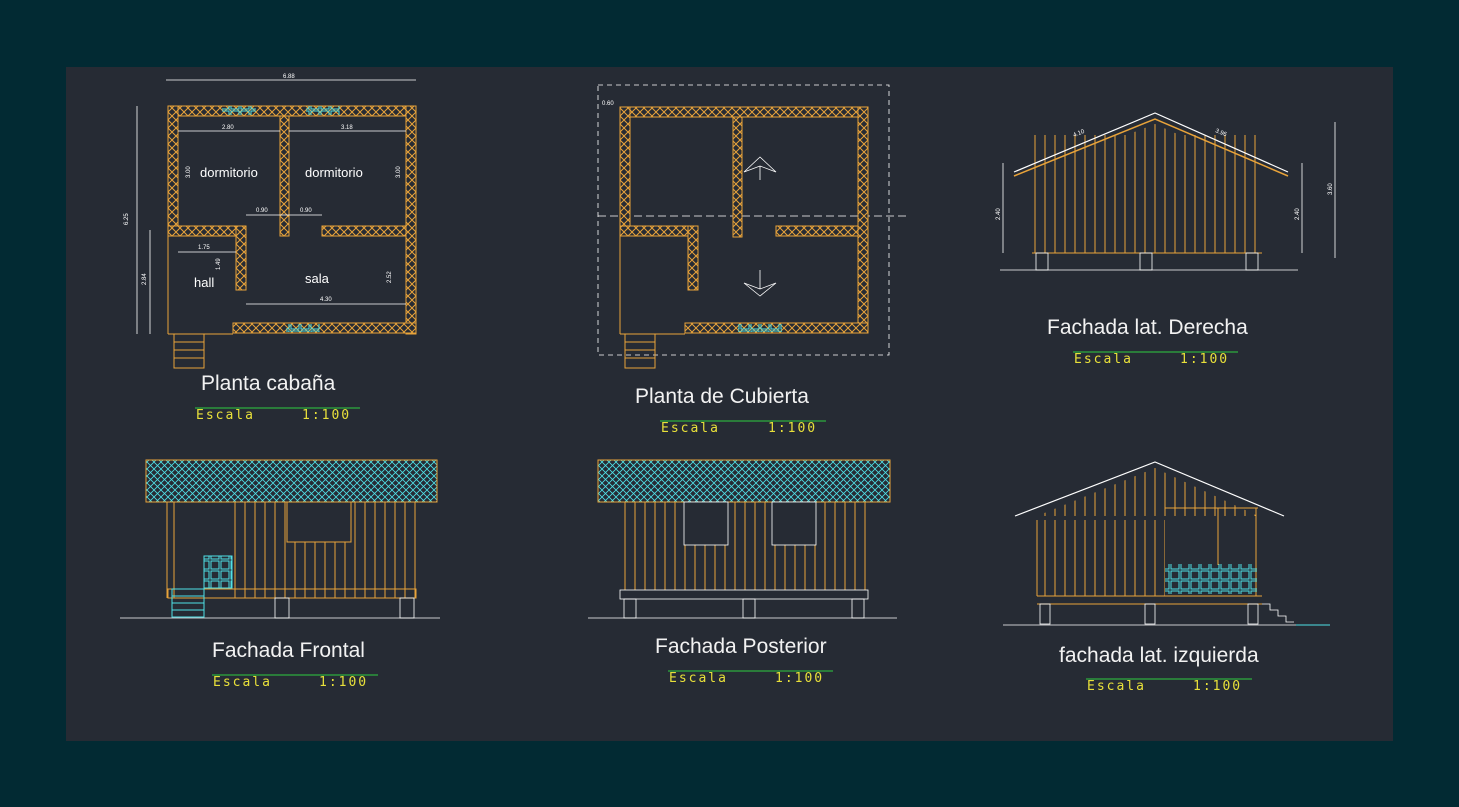  I want to click on dim-dorm-height-right: 3.00, so click(399, 172).